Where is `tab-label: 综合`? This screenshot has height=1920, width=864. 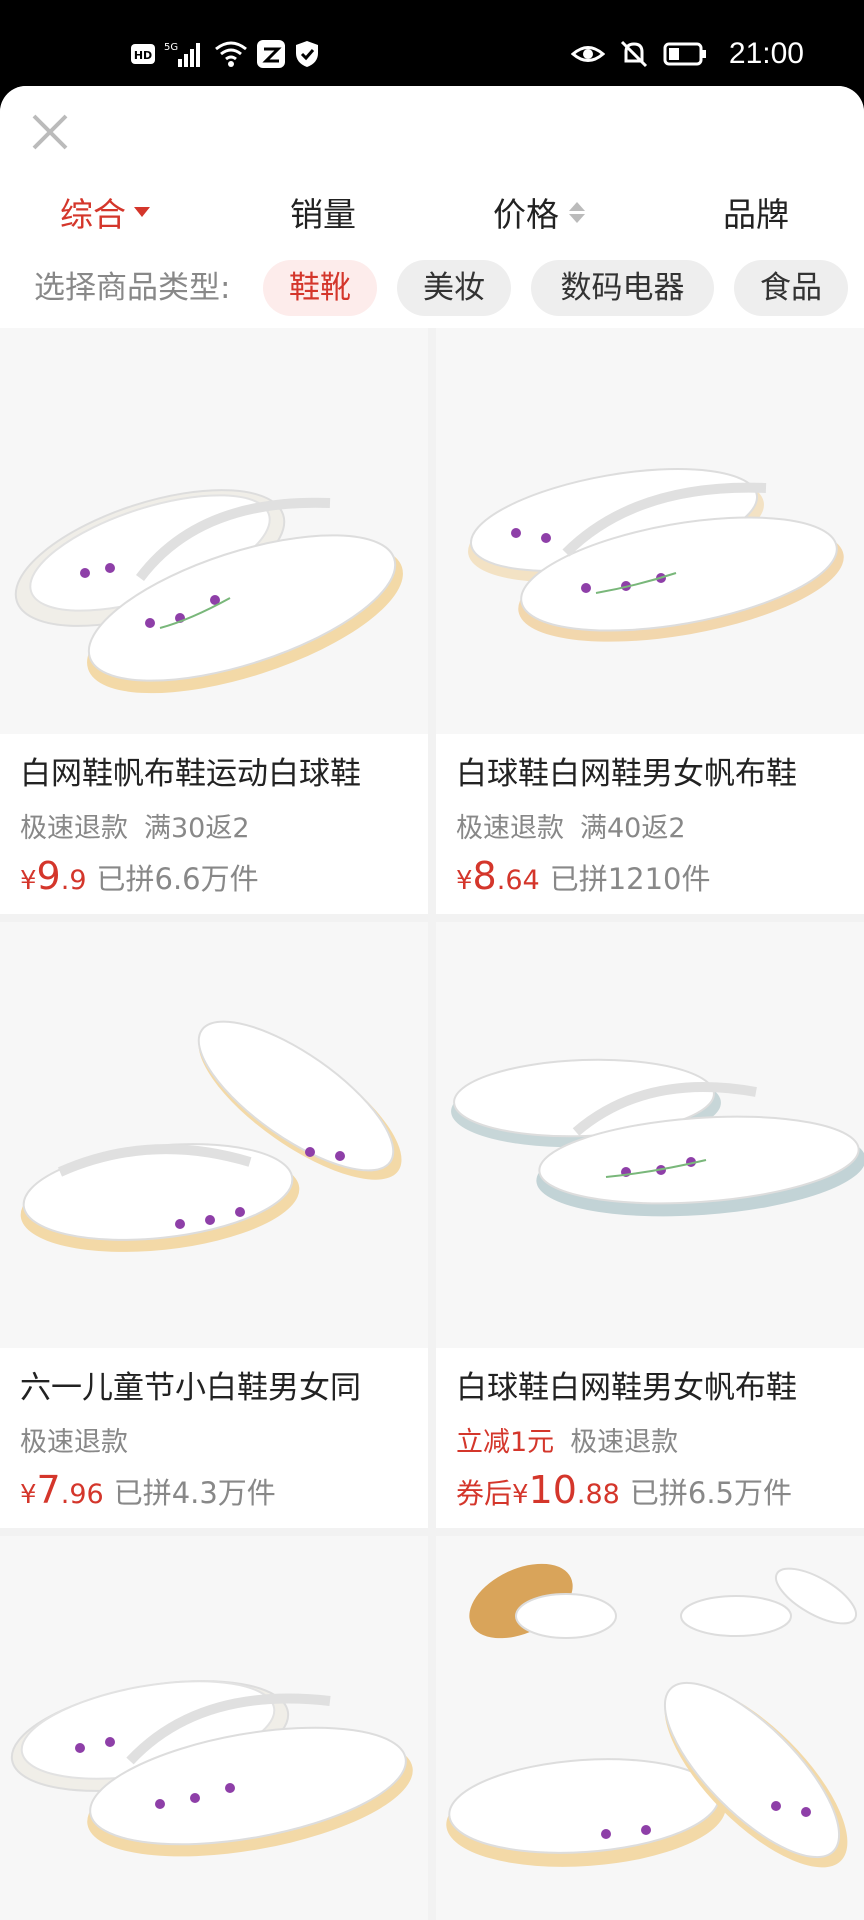 tab-label: 综合 is located at coordinates (93, 214).